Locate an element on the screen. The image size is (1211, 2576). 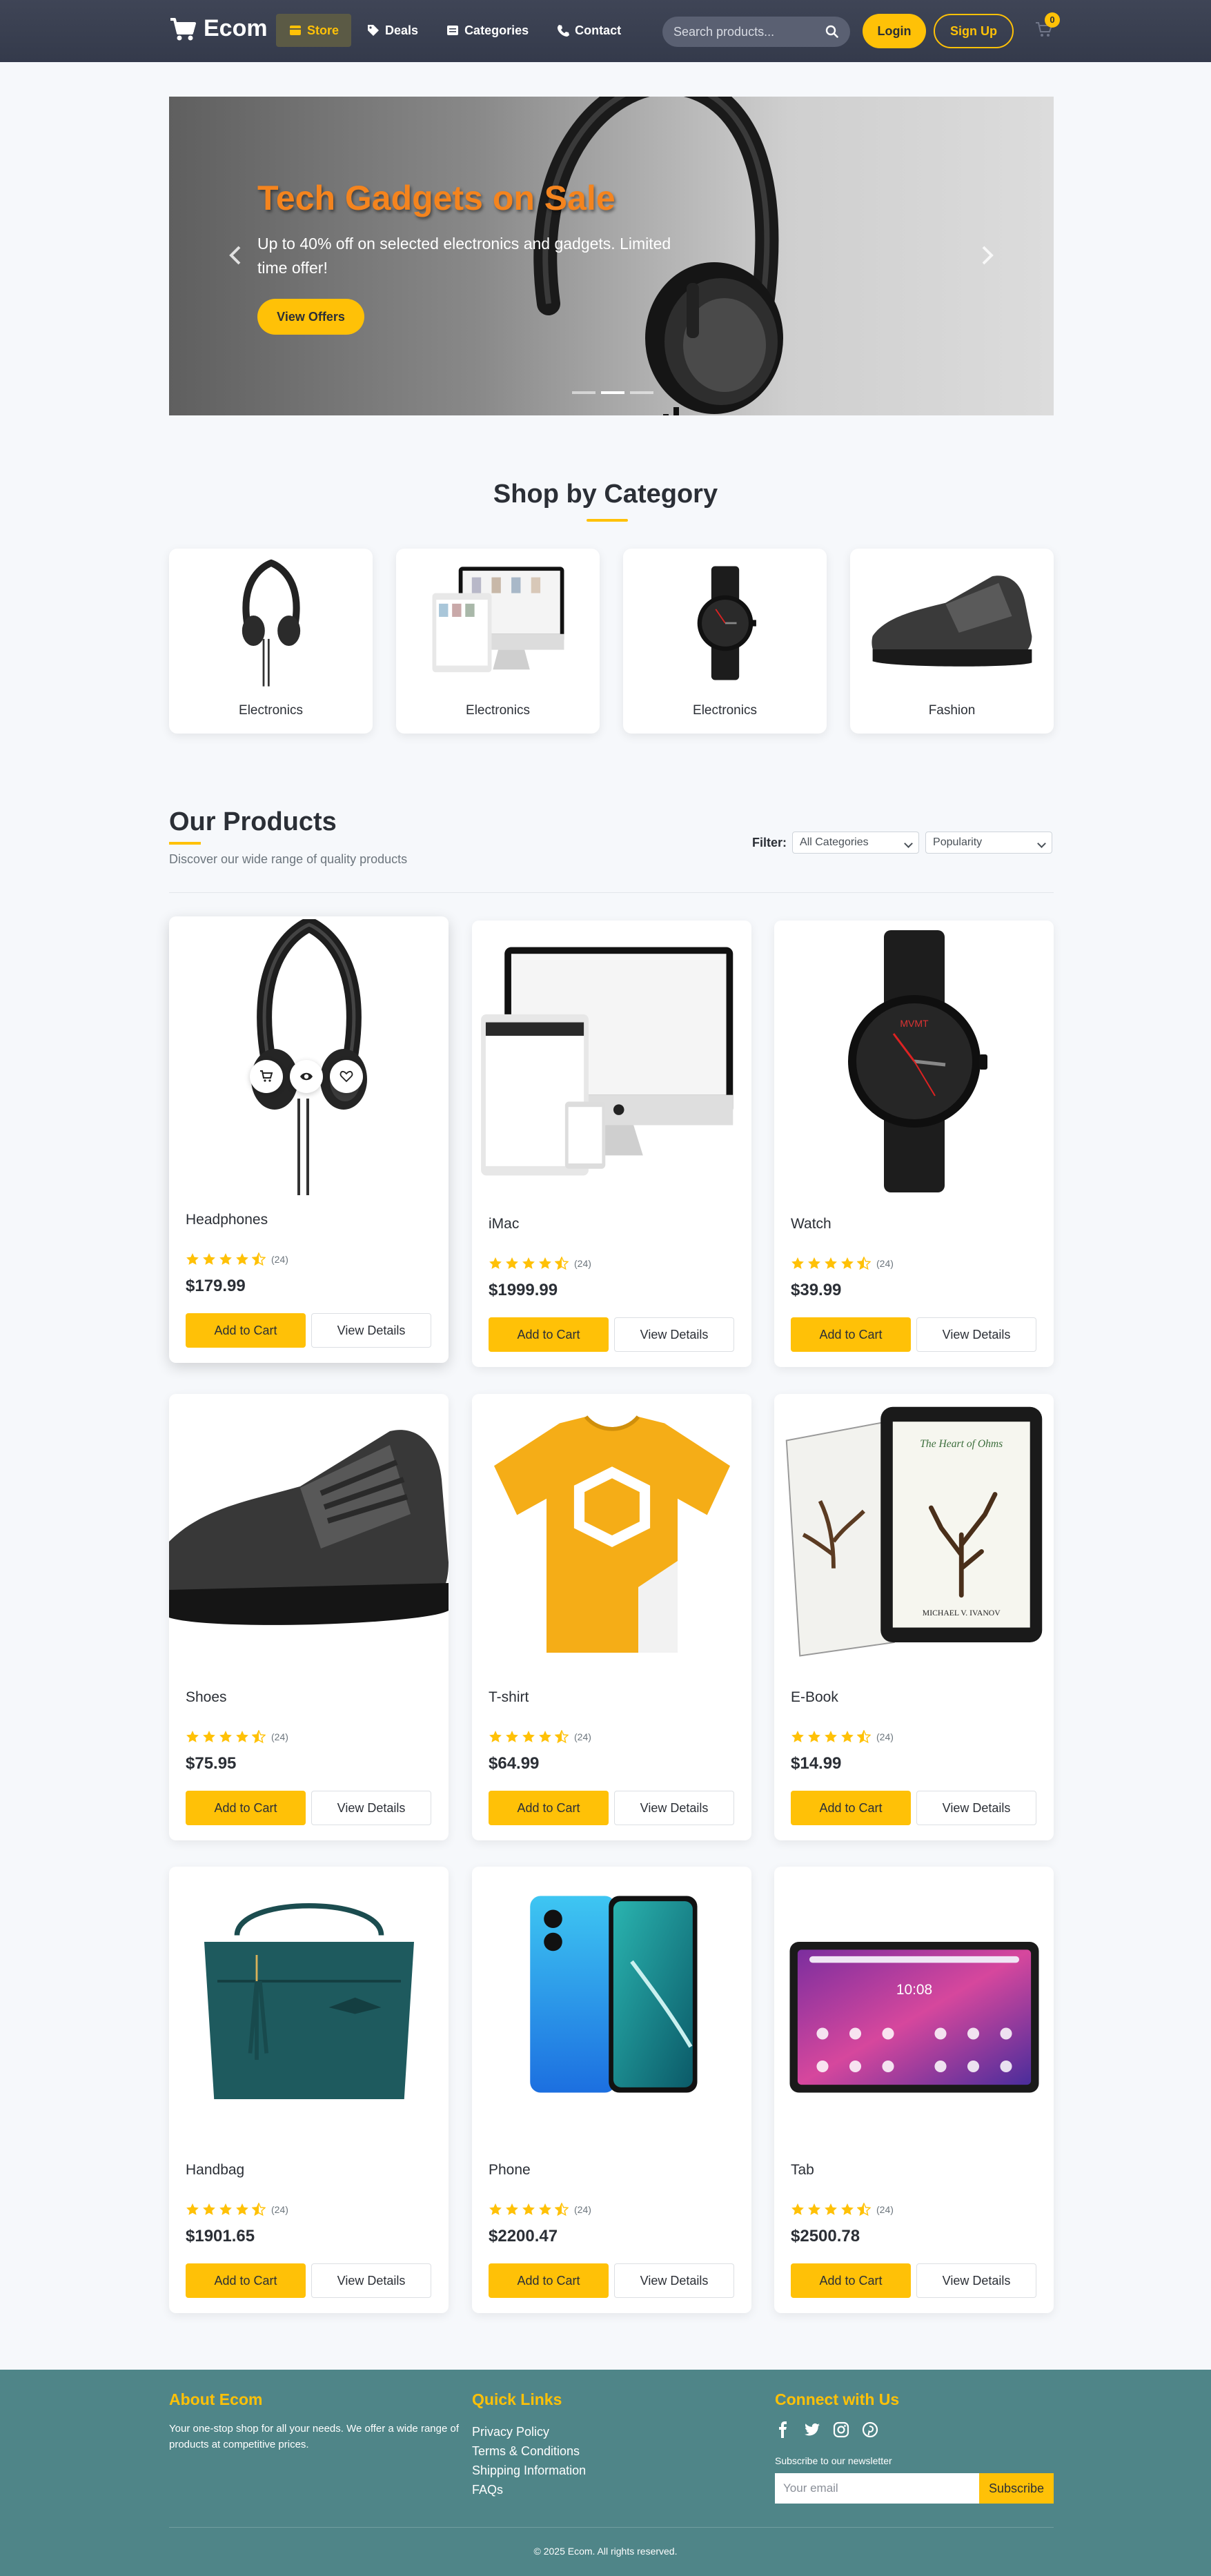
filter-bar: Filter: All Categories Popularity is located at coordinates (905, 843).